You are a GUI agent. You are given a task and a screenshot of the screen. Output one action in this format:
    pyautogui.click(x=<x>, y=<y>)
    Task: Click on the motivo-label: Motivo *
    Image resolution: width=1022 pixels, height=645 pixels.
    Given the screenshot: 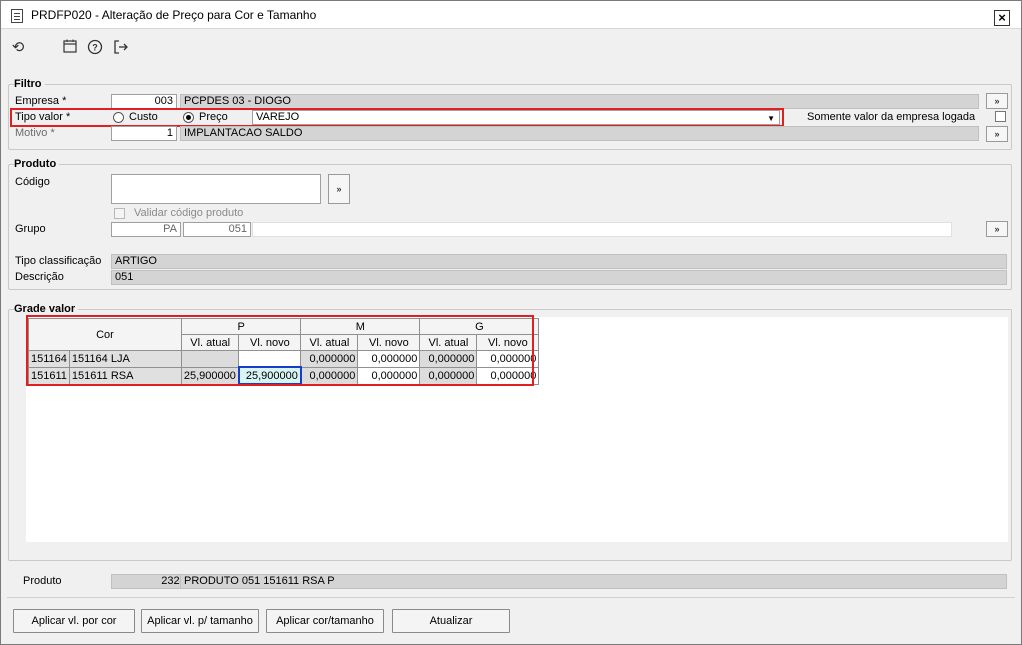 What is the action you would take?
    pyautogui.click(x=35, y=133)
    